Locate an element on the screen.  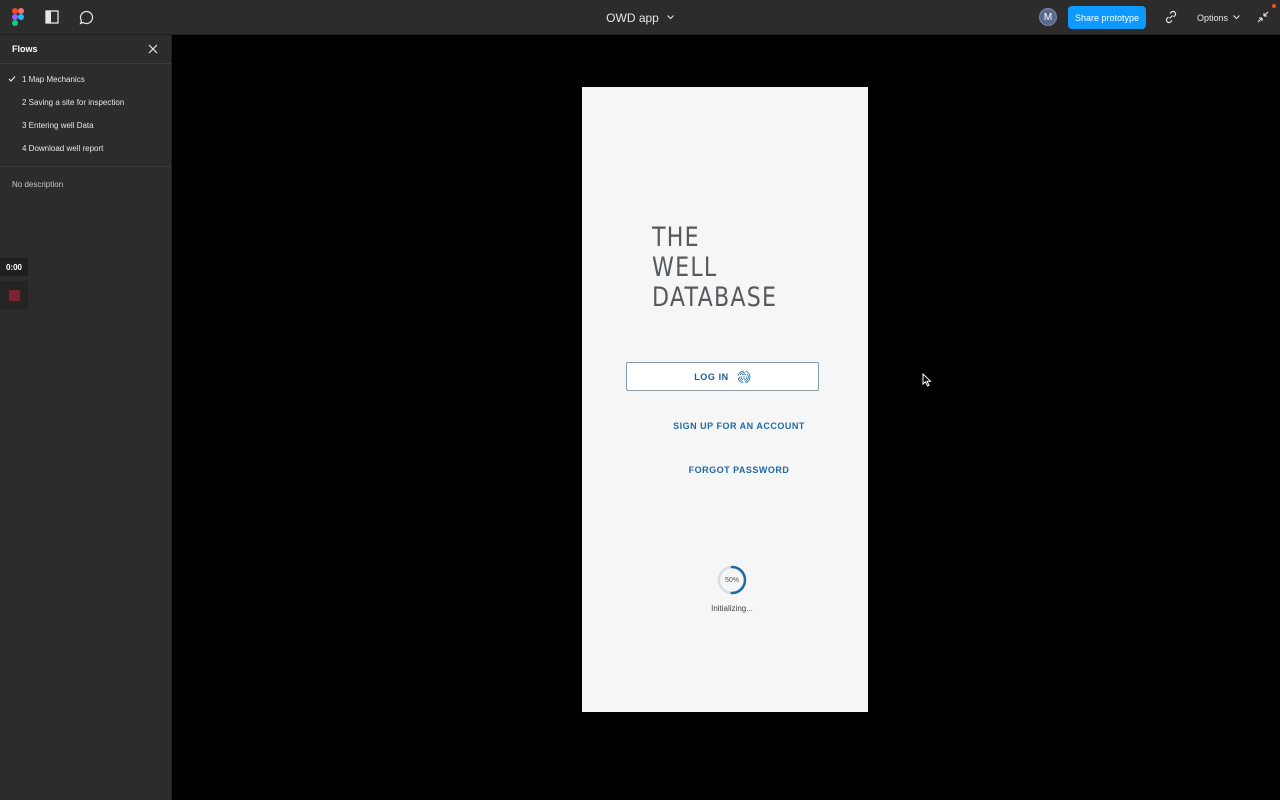
avatar: M is located at coordinates (1048, 17).